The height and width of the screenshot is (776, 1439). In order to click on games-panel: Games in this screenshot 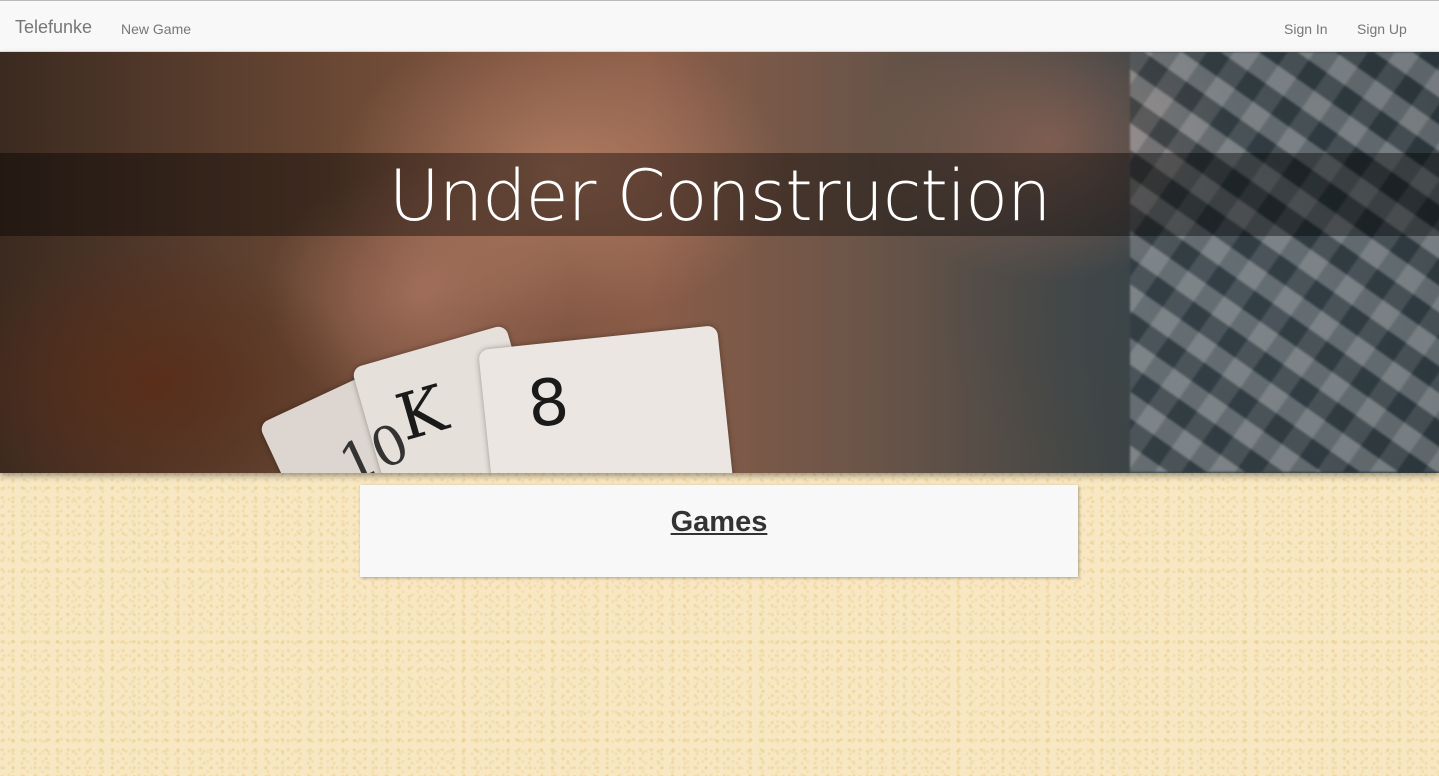, I will do `click(719, 531)`.